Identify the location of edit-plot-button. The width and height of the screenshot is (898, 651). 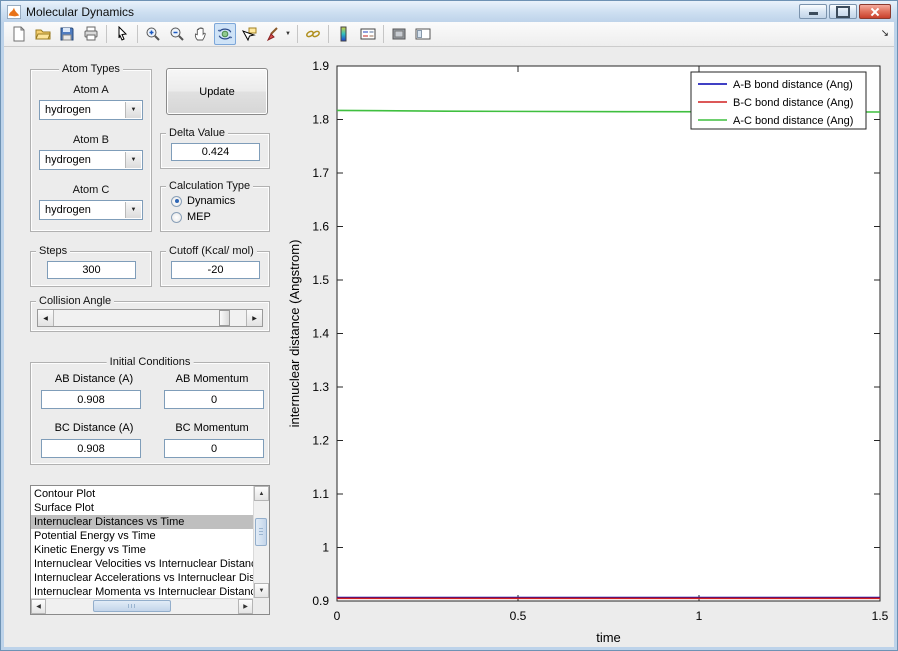
(122, 34).